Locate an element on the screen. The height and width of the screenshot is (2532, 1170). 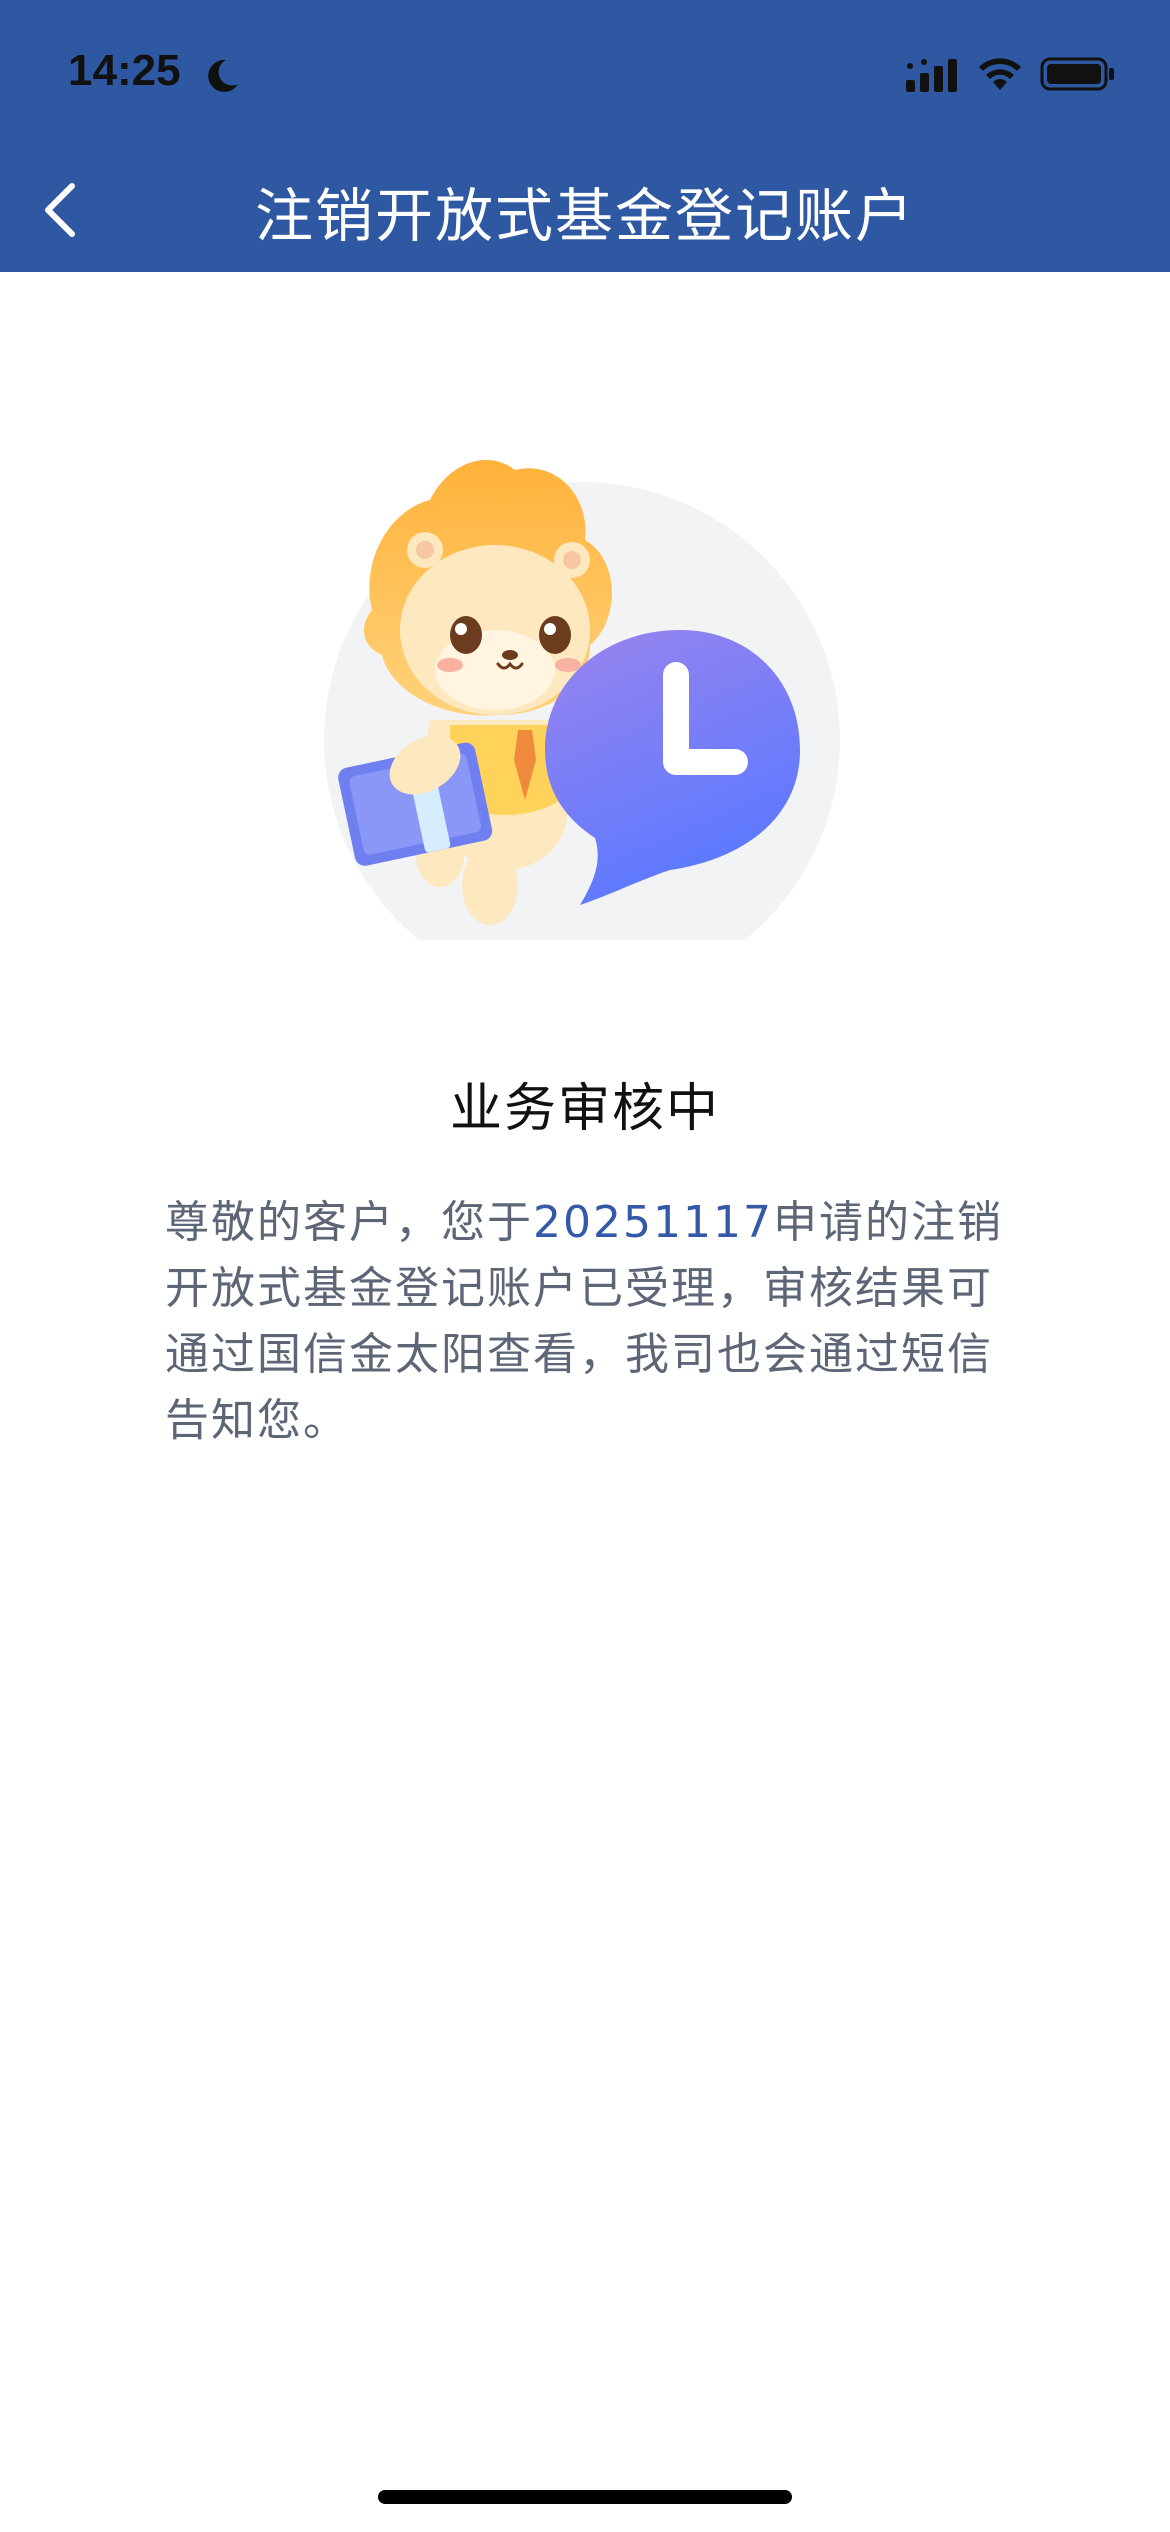
nav-bar: 注销开放式基金登记账户 is located at coordinates (585, 211).